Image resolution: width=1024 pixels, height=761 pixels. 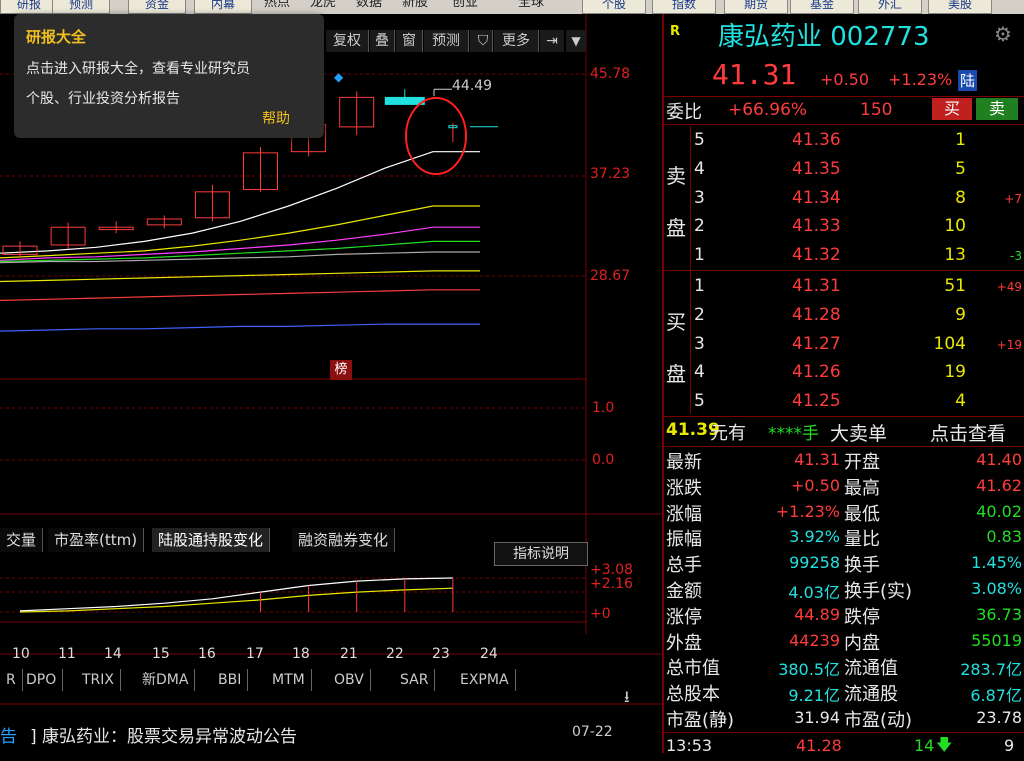 I want to click on toolbar-right-item-3: 基金, so click(x=822, y=7).